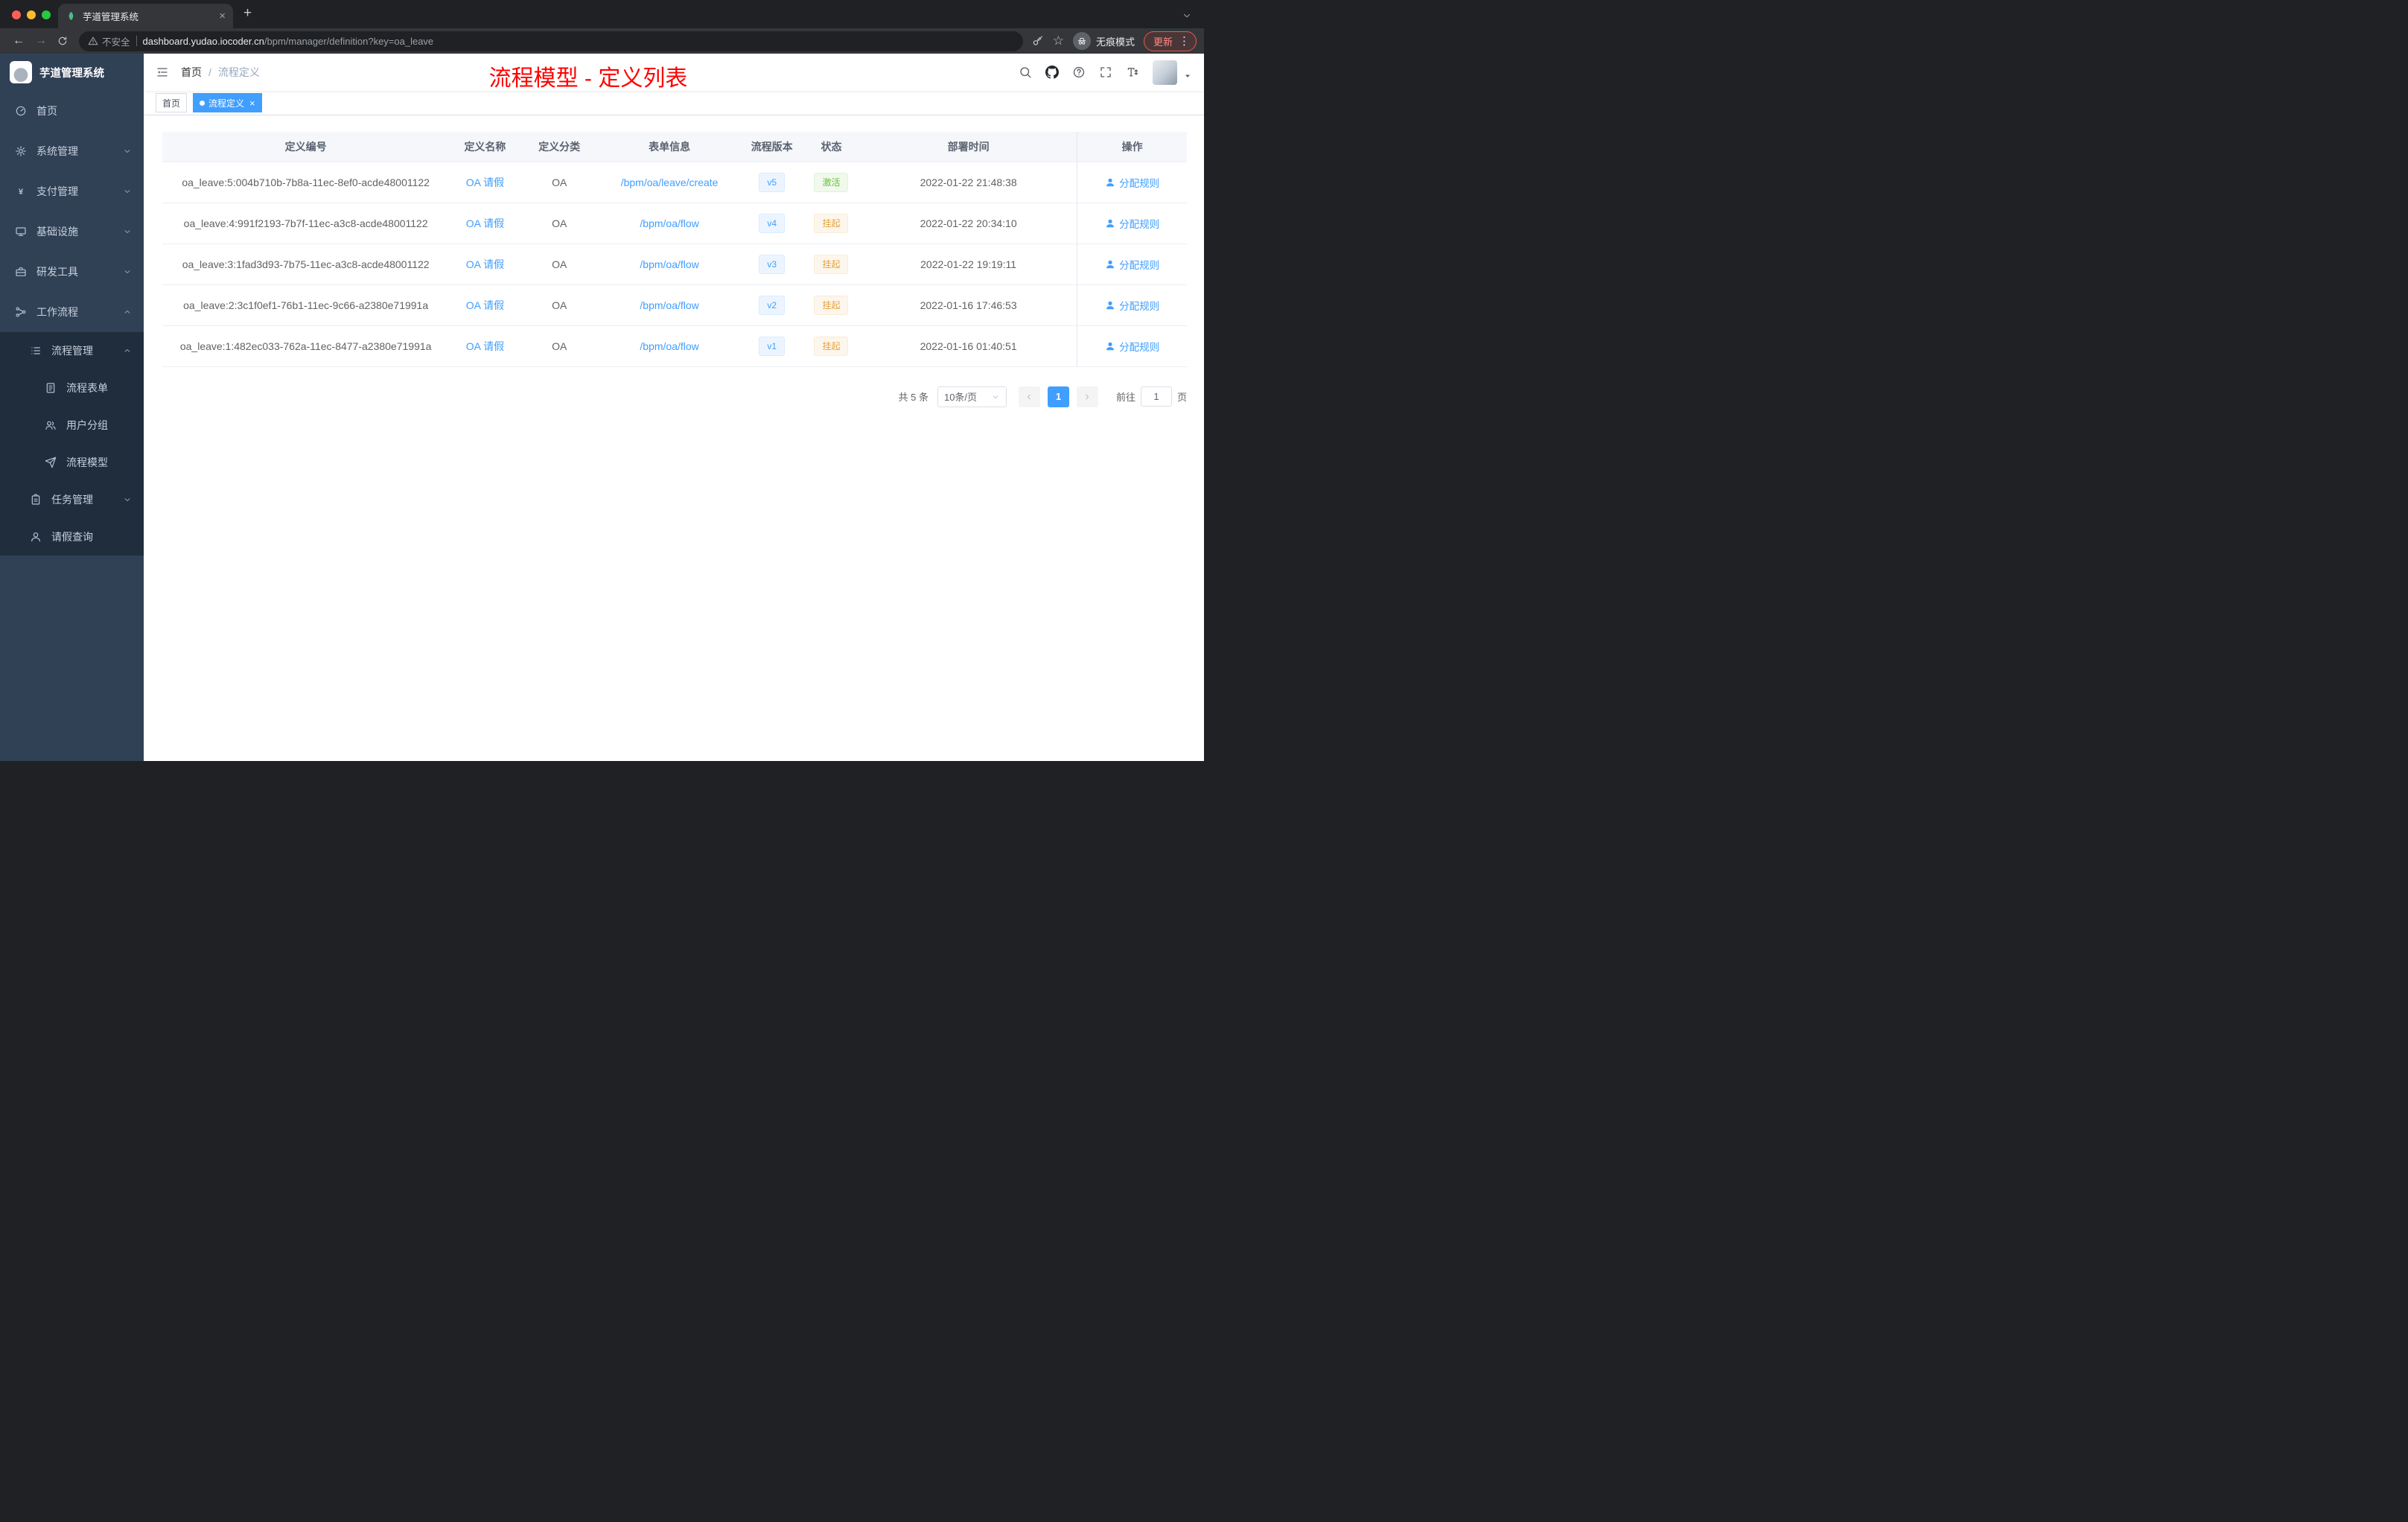 This screenshot has width=2408, height=1522. What do you see at coordinates (191, 72) in the screenshot?
I see `breadcrumb-home-link: 首页` at bounding box center [191, 72].